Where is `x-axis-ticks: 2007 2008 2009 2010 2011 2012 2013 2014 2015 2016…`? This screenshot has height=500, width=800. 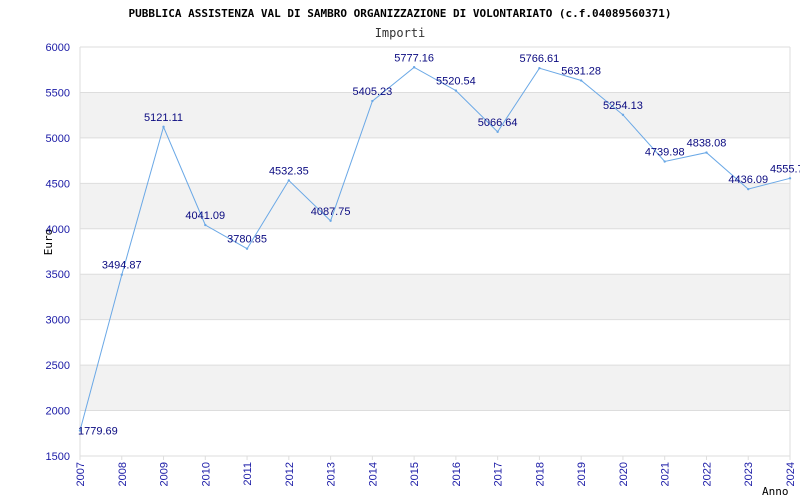 x-axis-ticks: 2007 2008 2009 2010 2011 2012 2013 2014 2015 2016… is located at coordinates (436, 471).